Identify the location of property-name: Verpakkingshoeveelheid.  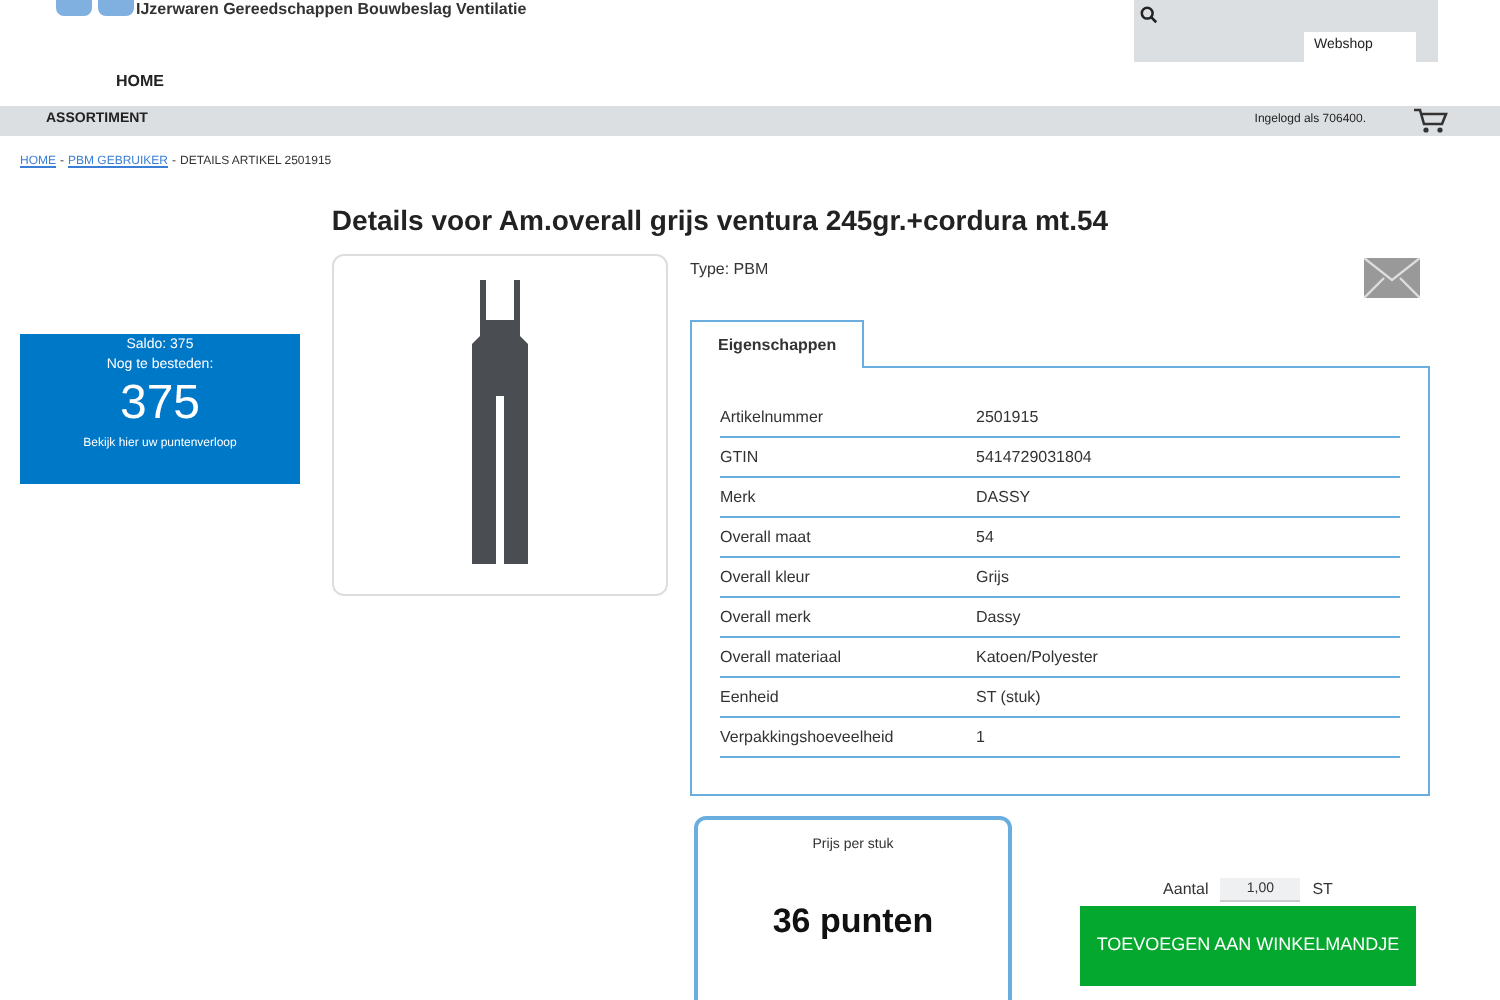
(808, 737).